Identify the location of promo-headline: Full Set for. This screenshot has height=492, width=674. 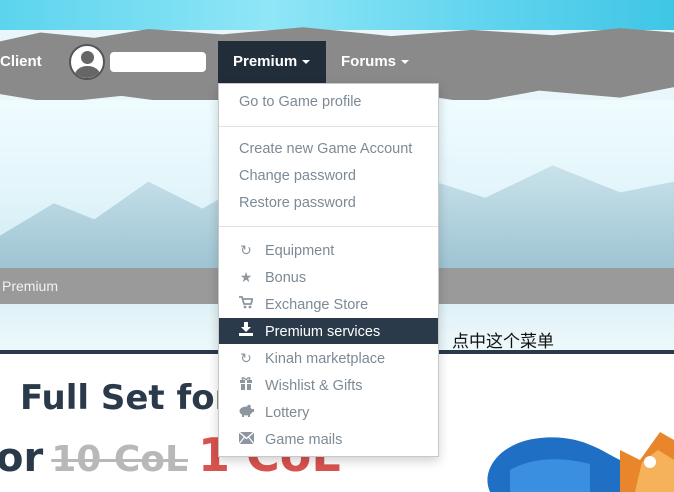
(126, 398).